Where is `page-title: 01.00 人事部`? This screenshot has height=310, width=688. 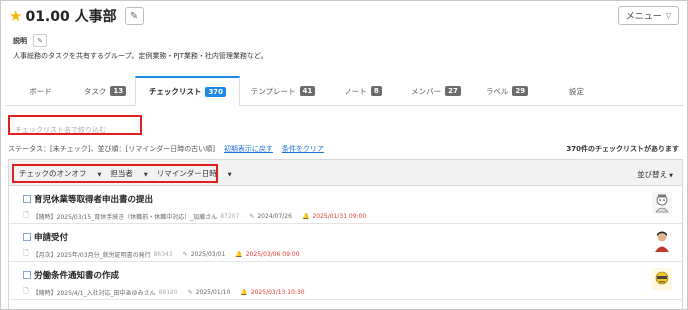 page-title: 01.00 人事部 is located at coordinates (71, 17).